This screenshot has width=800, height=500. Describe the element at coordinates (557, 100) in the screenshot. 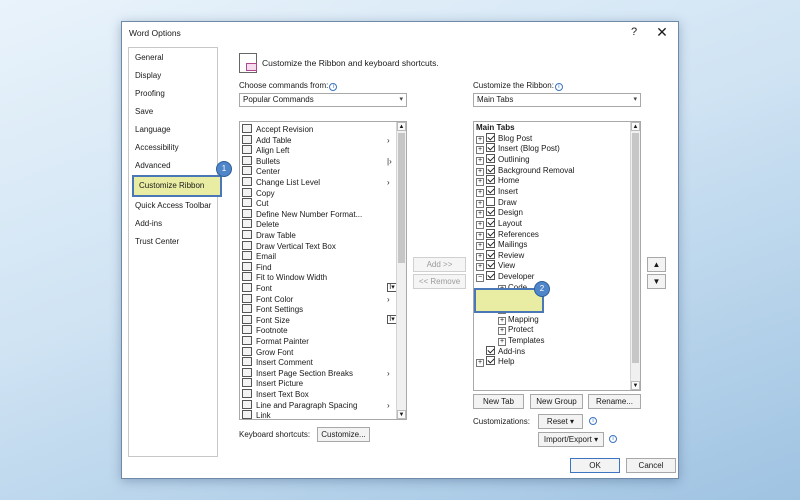

I see `customize-ribbon-select: Main Tabs ▾` at that location.